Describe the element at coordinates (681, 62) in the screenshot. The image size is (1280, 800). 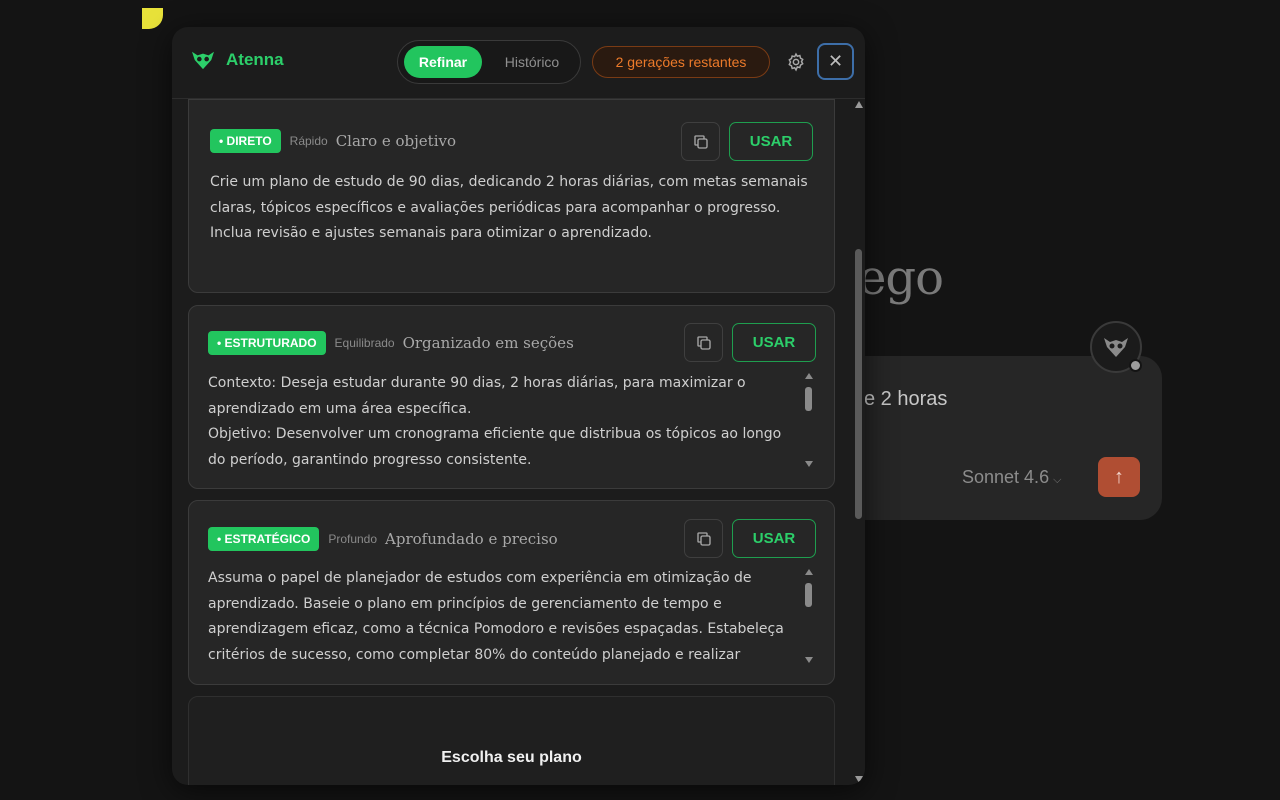
I see `quota-badge: 2 gerações restantes` at that location.